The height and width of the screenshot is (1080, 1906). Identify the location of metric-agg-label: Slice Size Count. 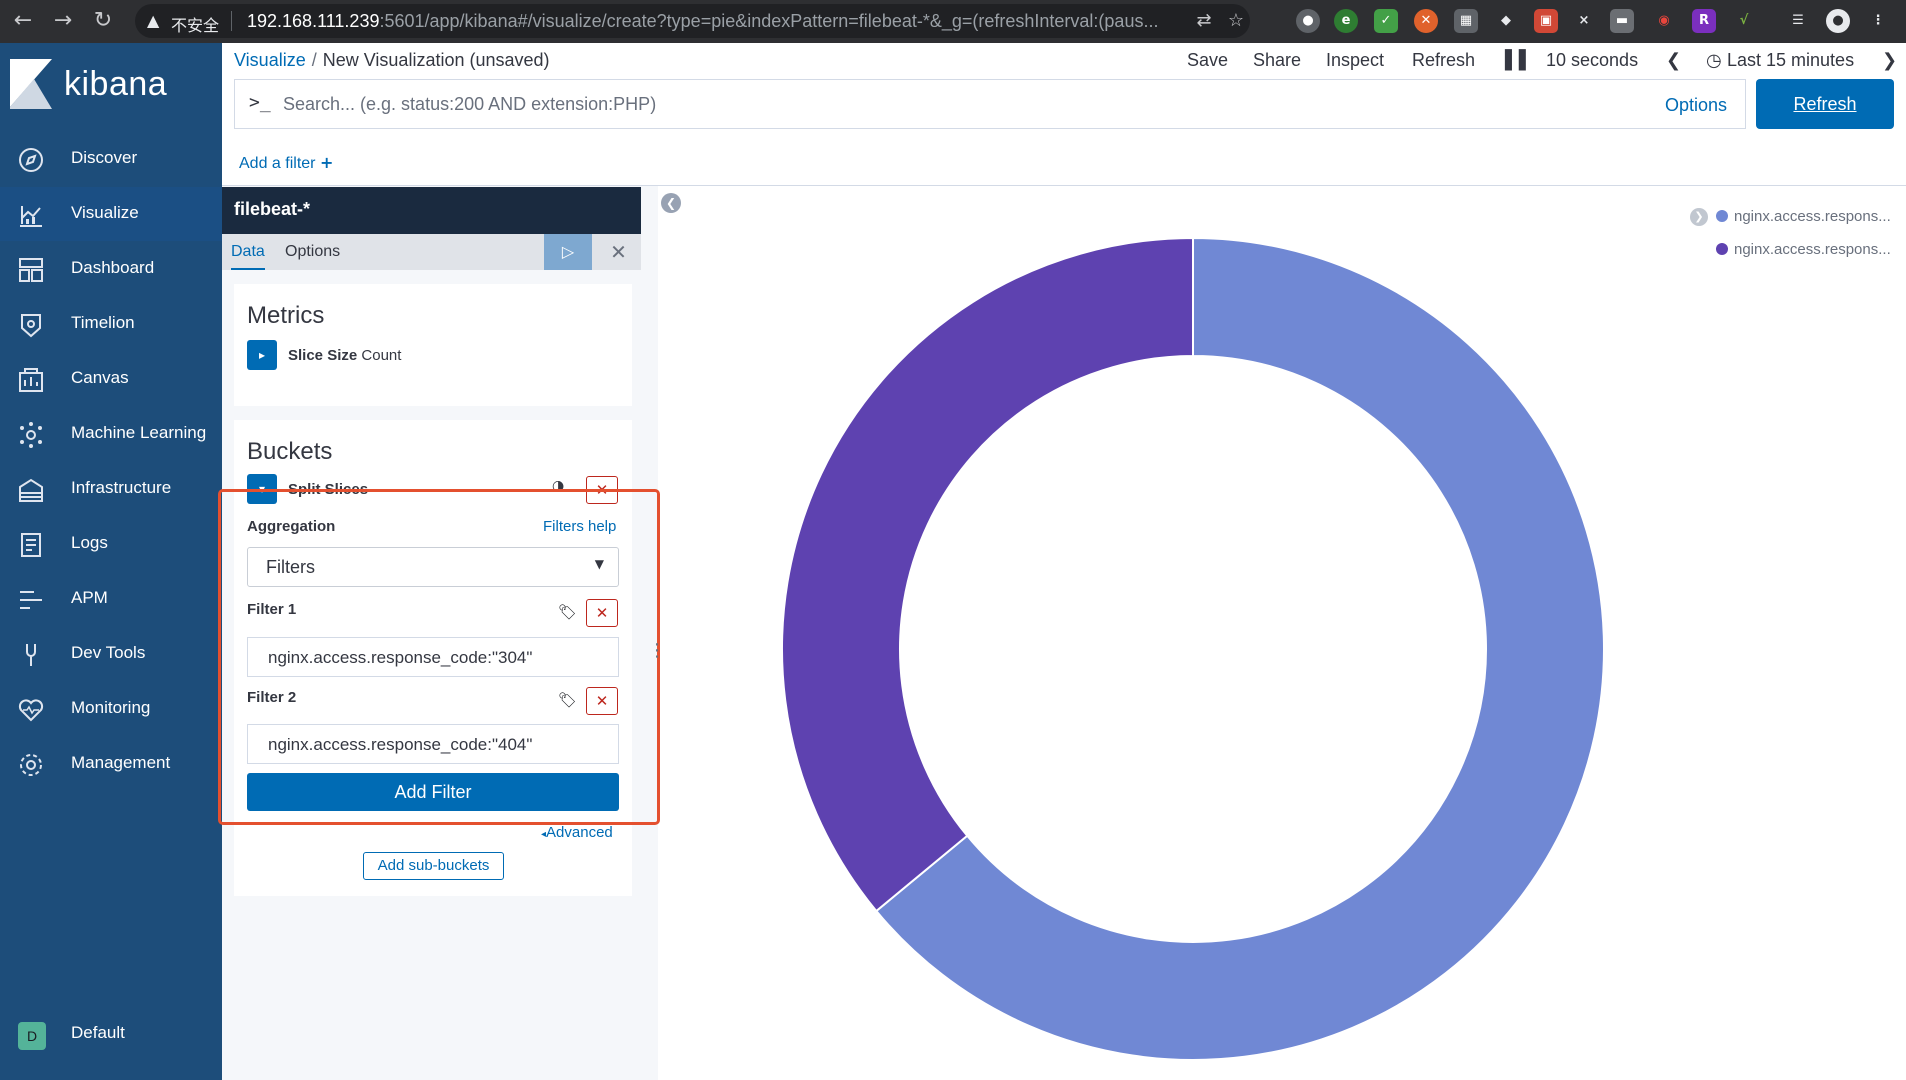
(344, 355).